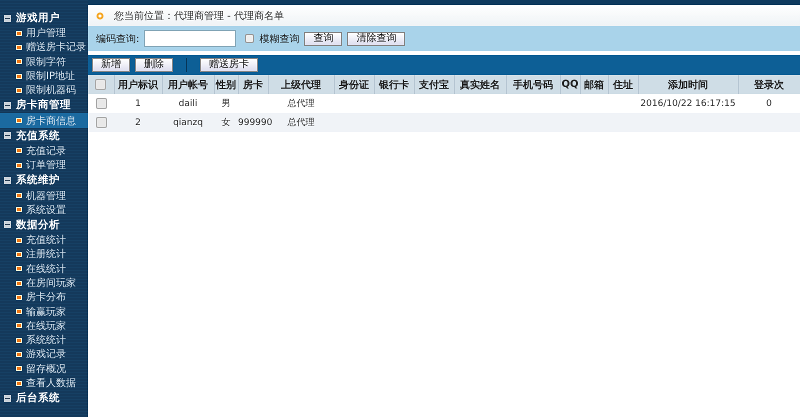 The image size is (800, 417). Describe the element at coordinates (44, 120) in the screenshot. I see `sidebar-item: 房卡商信息` at that location.